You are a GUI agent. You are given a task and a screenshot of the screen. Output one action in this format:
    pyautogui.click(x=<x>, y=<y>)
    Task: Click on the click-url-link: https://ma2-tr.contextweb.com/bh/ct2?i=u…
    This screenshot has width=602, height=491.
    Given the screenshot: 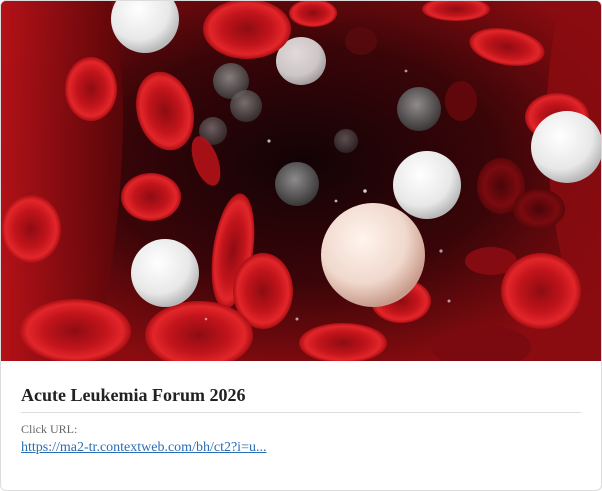 What is the action you would take?
    pyautogui.click(x=143, y=448)
    